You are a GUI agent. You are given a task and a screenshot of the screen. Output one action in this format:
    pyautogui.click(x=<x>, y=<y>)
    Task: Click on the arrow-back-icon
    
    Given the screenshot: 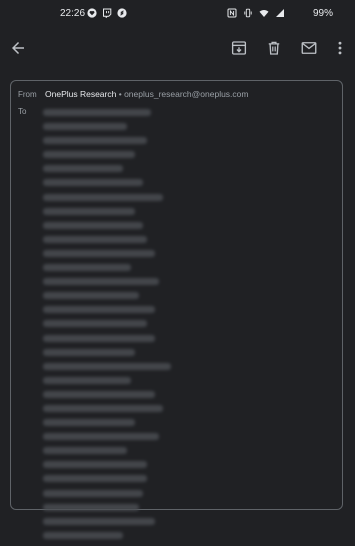 What is the action you would take?
    pyautogui.click(x=18, y=48)
    